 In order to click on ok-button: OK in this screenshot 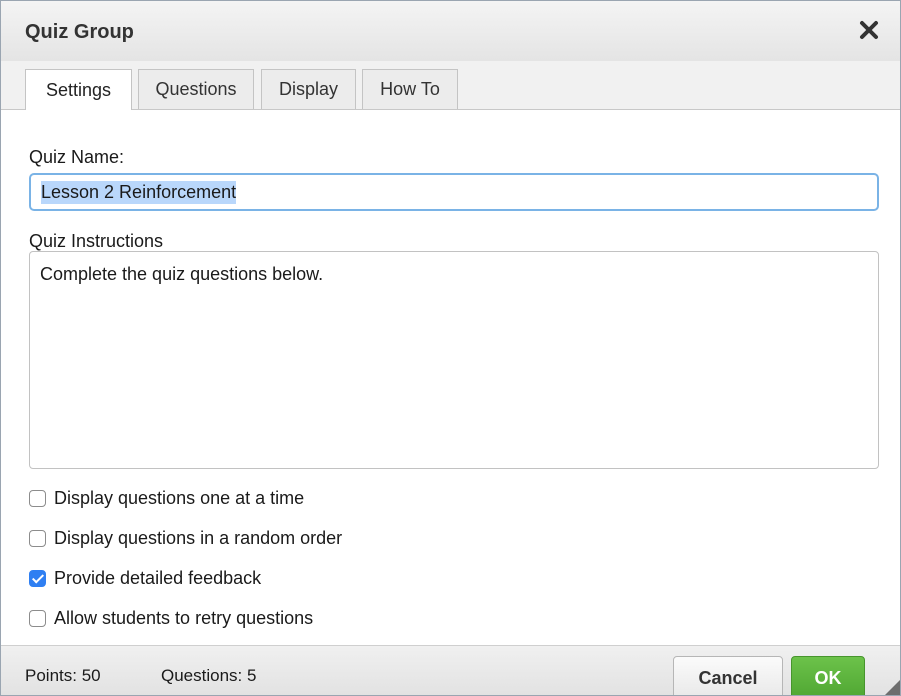, I will do `click(828, 675)`.